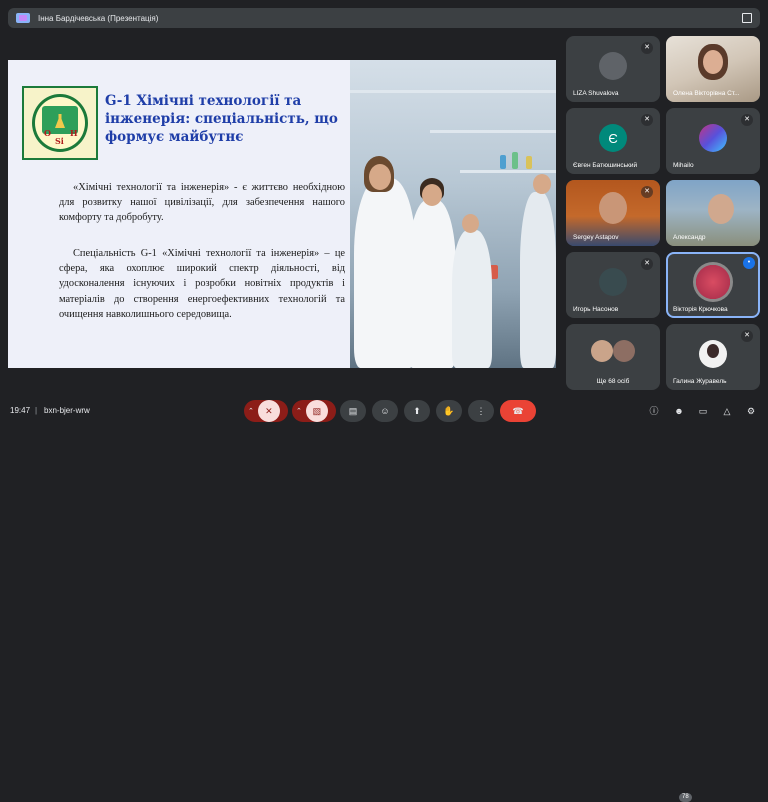  I want to click on participant-tile: ✕ LIZA Shuvalova, so click(613, 69).